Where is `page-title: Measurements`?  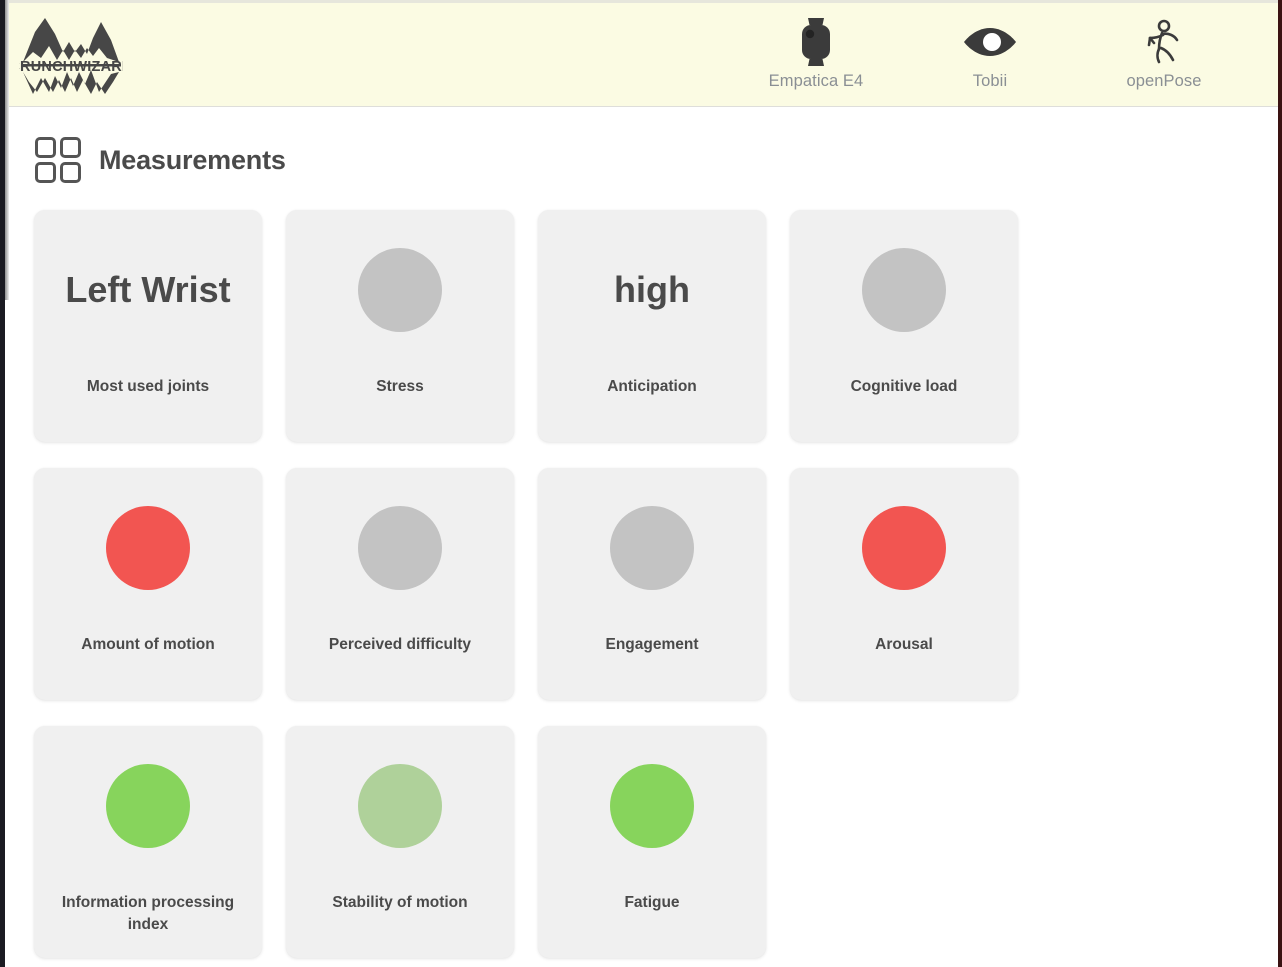 page-title: Measurements is located at coordinates (192, 159).